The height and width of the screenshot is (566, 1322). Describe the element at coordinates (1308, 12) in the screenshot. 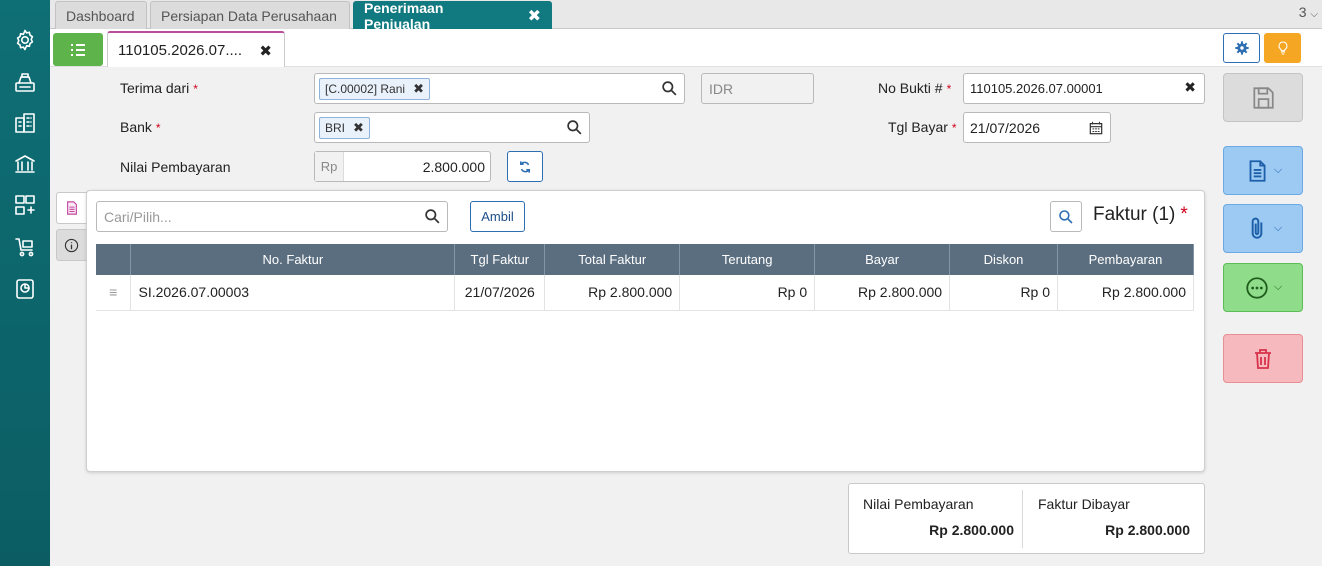

I see `tab-count-dropdown: 3 ⌵` at that location.